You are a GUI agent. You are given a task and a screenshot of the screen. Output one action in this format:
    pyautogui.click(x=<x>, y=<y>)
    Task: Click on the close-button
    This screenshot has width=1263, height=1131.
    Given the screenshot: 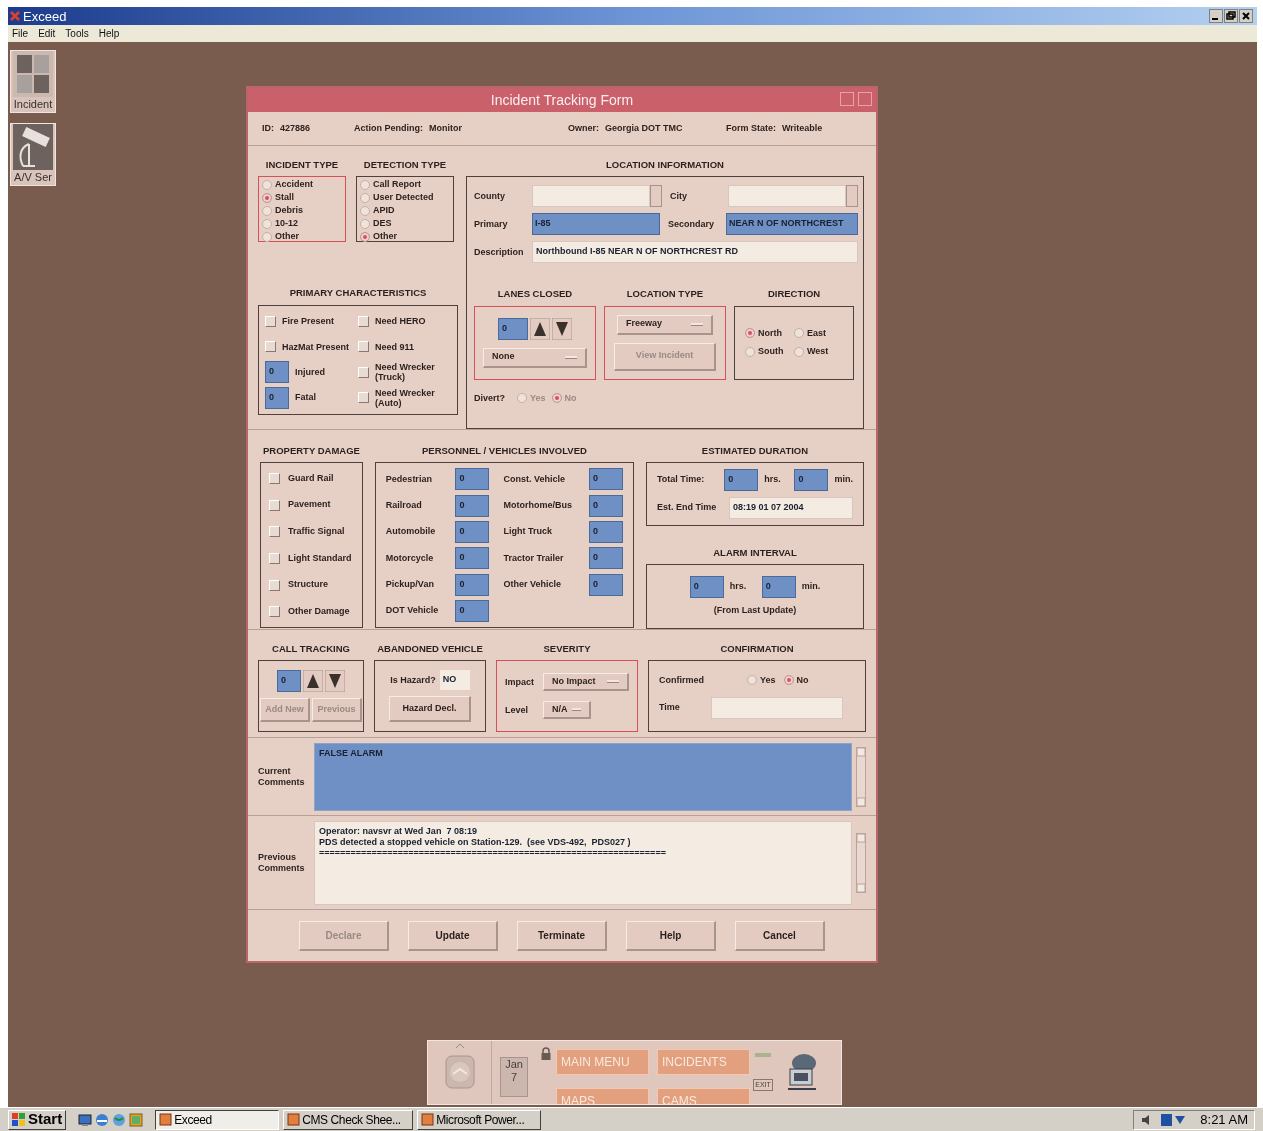 What is the action you would take?
    pyautogui.click(x=1246, y=16)
    